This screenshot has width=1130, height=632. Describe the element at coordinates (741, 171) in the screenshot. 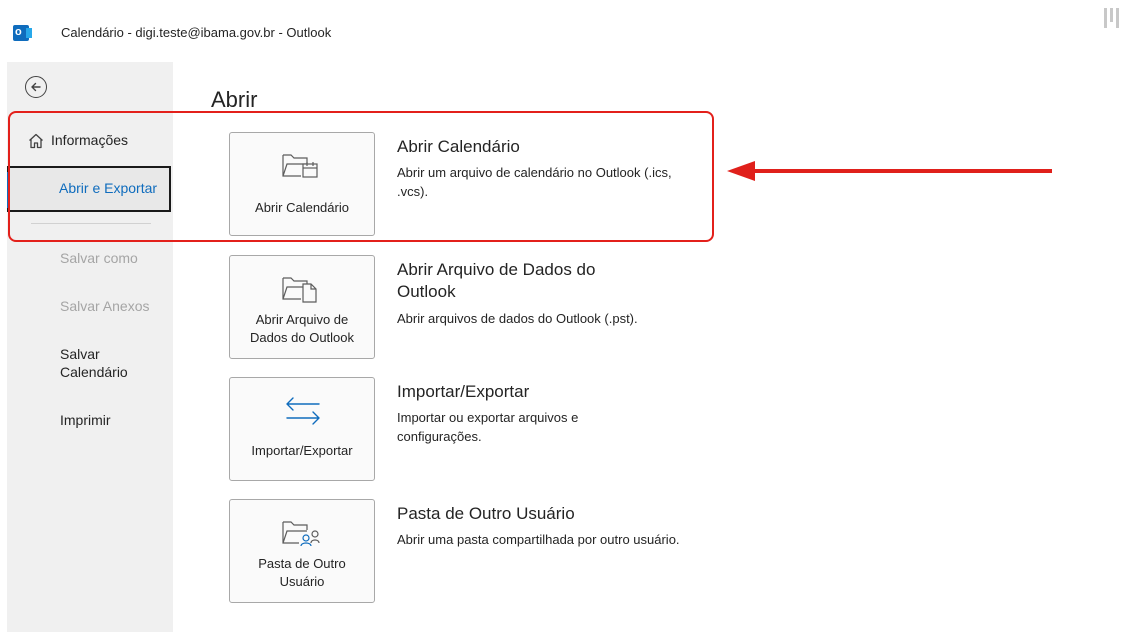

I see `annotation-arrow-head` at that location.